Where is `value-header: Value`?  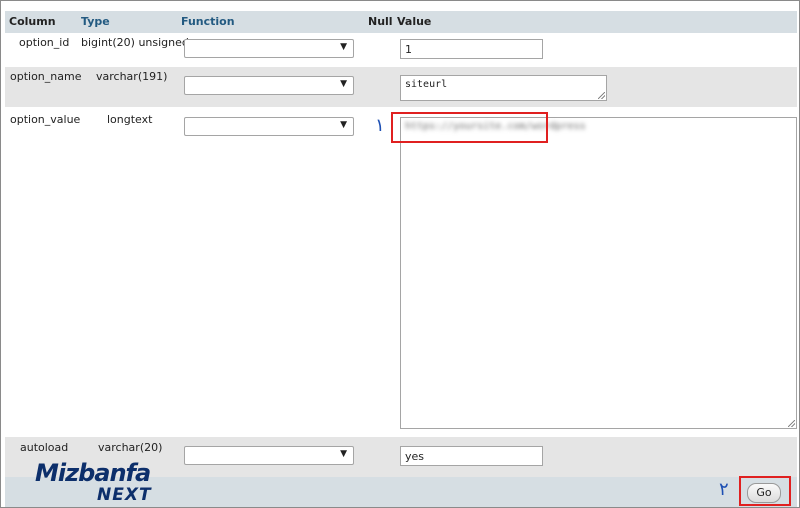
value-header: Value is located at coordinates (414, 21).